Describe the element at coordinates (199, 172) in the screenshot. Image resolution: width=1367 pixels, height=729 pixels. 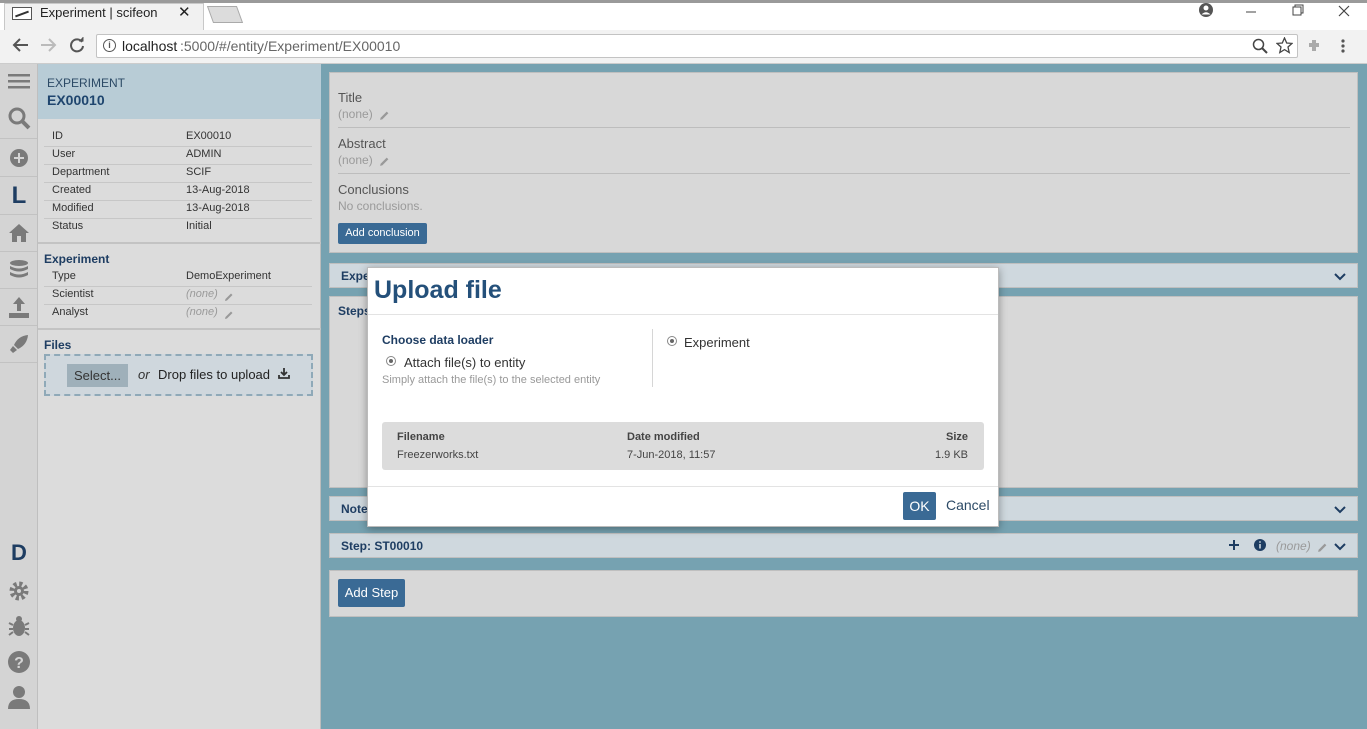
I see `prop-value: SCIF` at that location.